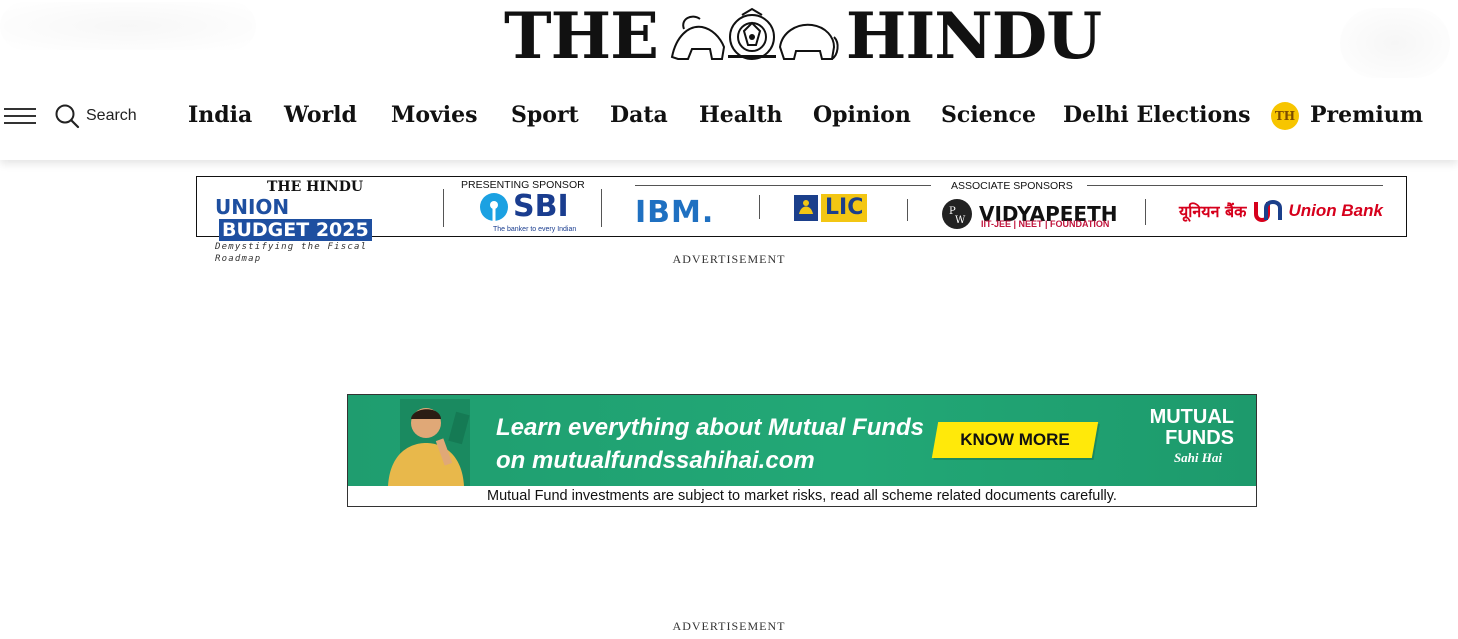 The image size is (1458, 639). Describe the element at coordinates (1366, 115) in the screenshot. I see `nav-item-premium: Premium` at that location.